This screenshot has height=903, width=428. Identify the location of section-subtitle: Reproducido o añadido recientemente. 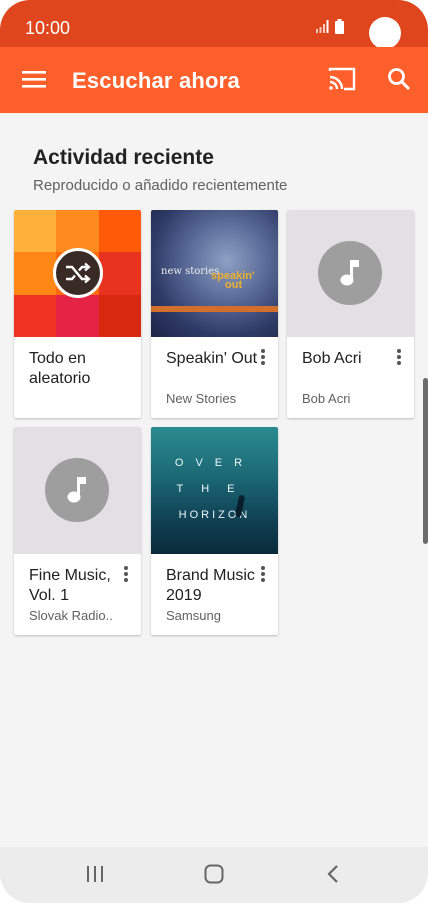
(160, 185).